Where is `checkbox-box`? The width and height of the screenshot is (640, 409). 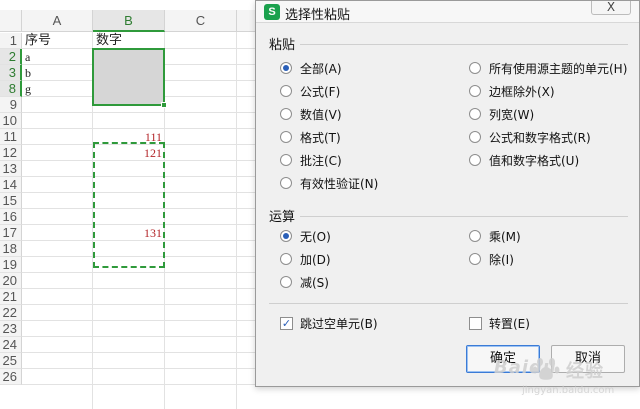 checkbox-box is located at coordinates (475, 323).